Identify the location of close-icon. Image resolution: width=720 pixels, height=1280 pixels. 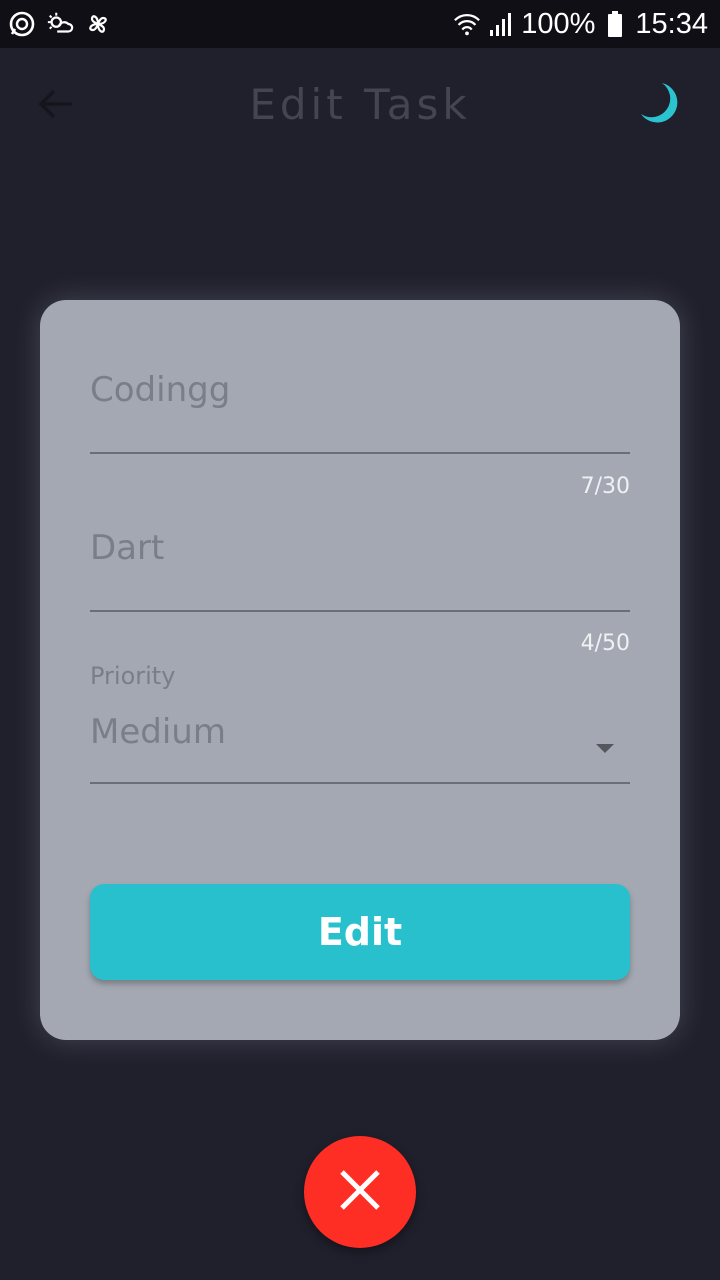
(360, 1192).